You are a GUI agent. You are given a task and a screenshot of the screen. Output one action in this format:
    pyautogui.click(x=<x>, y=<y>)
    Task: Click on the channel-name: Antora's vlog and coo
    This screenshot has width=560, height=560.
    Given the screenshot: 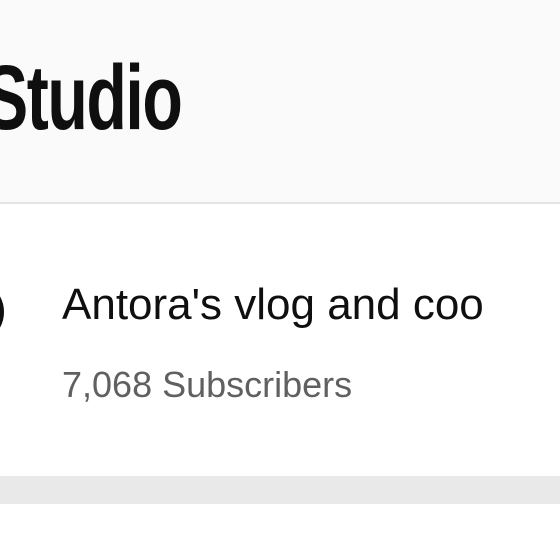 What is the action you would take?
    pyautogui.click(x=273, y=304)
    